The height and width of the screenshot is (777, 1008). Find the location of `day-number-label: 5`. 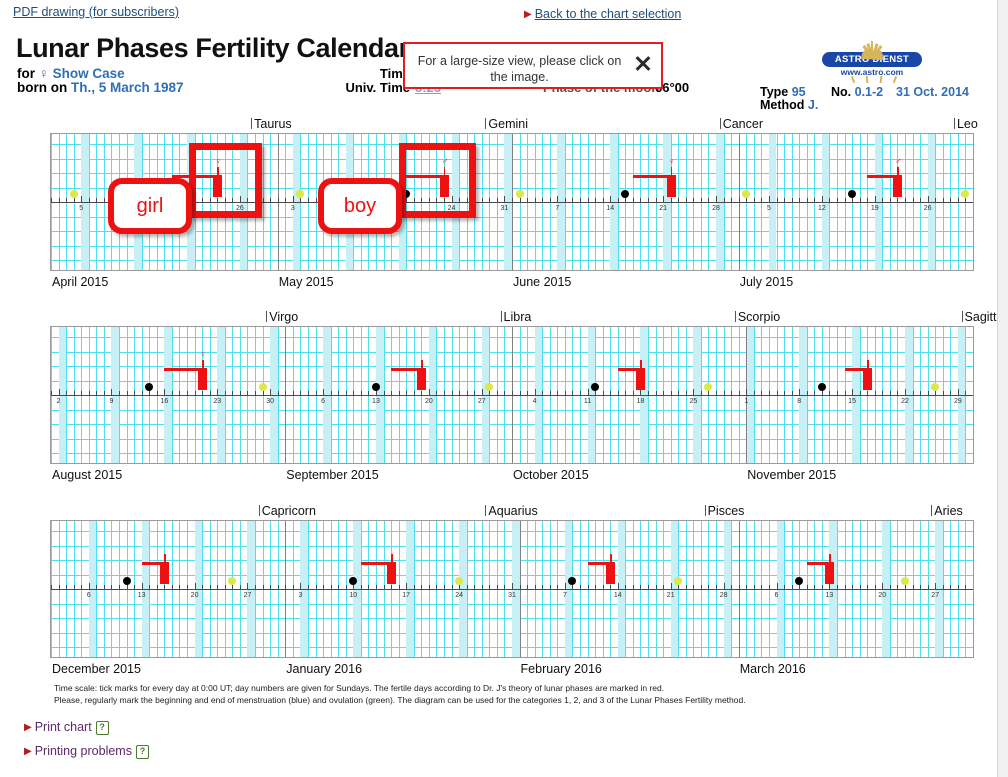

day-number-label: 5 is located at coordinates (768, 208).